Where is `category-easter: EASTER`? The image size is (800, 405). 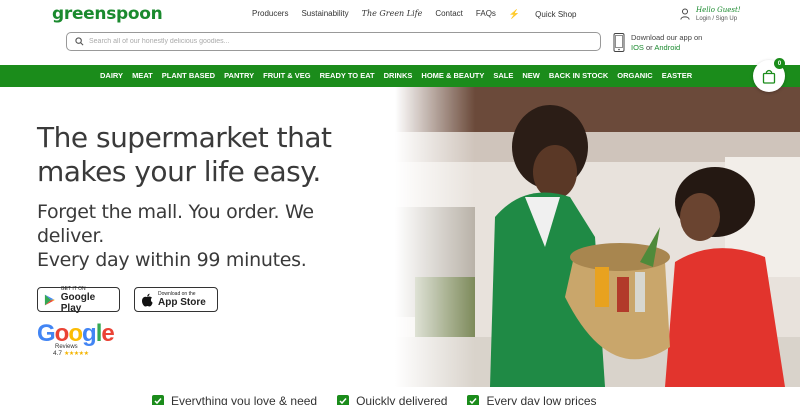
category-easter: EASTER is located at coordinates (677, 75).